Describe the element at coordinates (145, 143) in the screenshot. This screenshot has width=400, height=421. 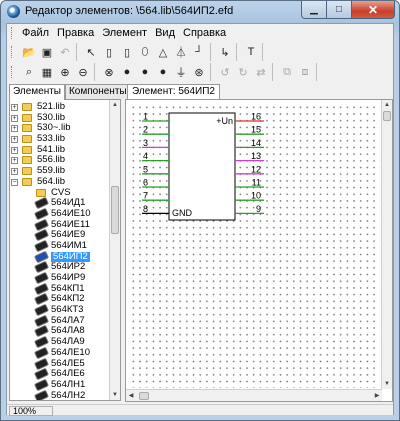
I see `pin-number: 3` at that location.